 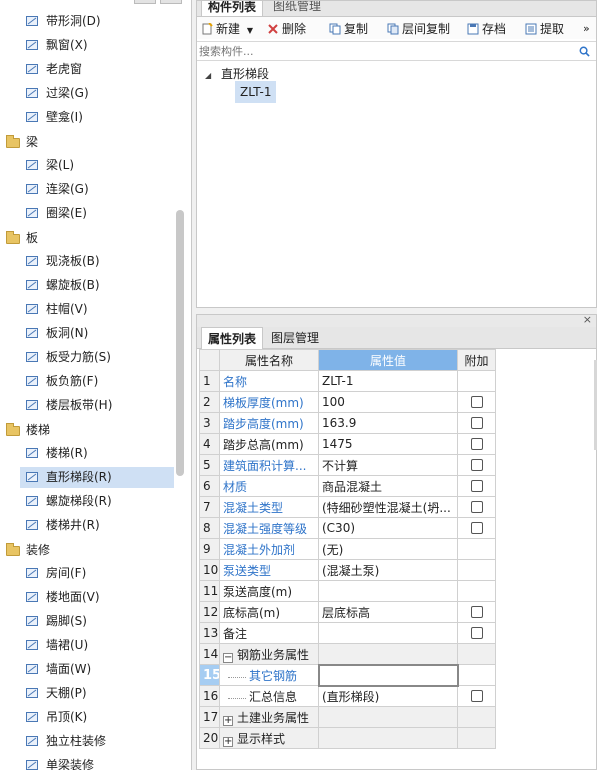 I want to click on tree-item: 直形梯段(R), so click(x=89, y=477).